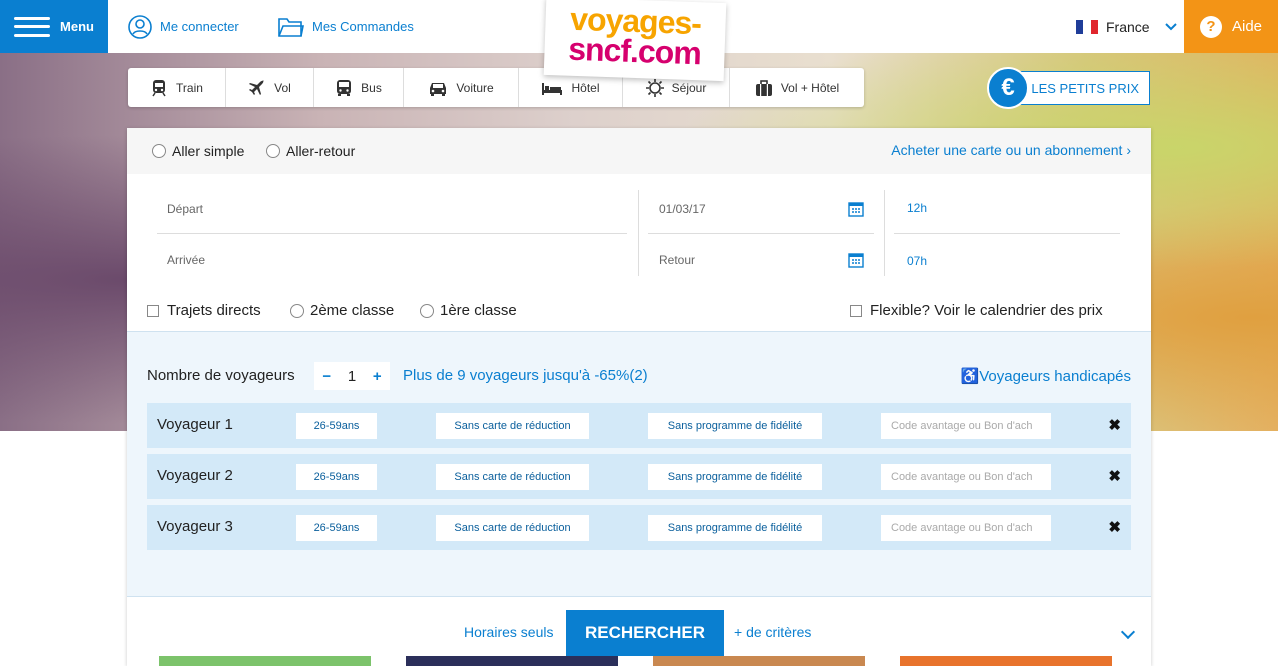 The height and width of the screenshot is (666, 1278). Describe the element at coordinates (638, 233) in the screenshot. I see `divider` at that location.